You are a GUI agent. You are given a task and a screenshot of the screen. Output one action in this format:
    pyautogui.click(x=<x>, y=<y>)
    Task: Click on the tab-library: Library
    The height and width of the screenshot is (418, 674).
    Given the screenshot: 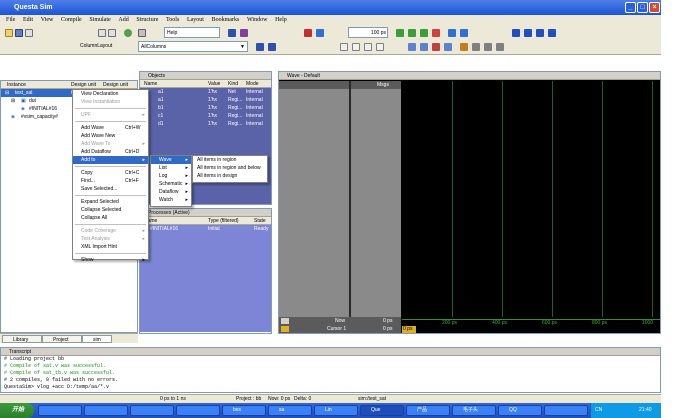 What is the action you would take?
    pyautogui.click(x=22, y=339)
    